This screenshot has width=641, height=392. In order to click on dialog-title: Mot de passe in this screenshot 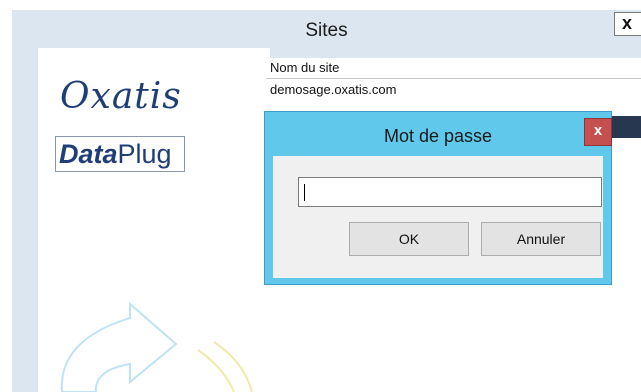, I will do `click(438, 136)`.